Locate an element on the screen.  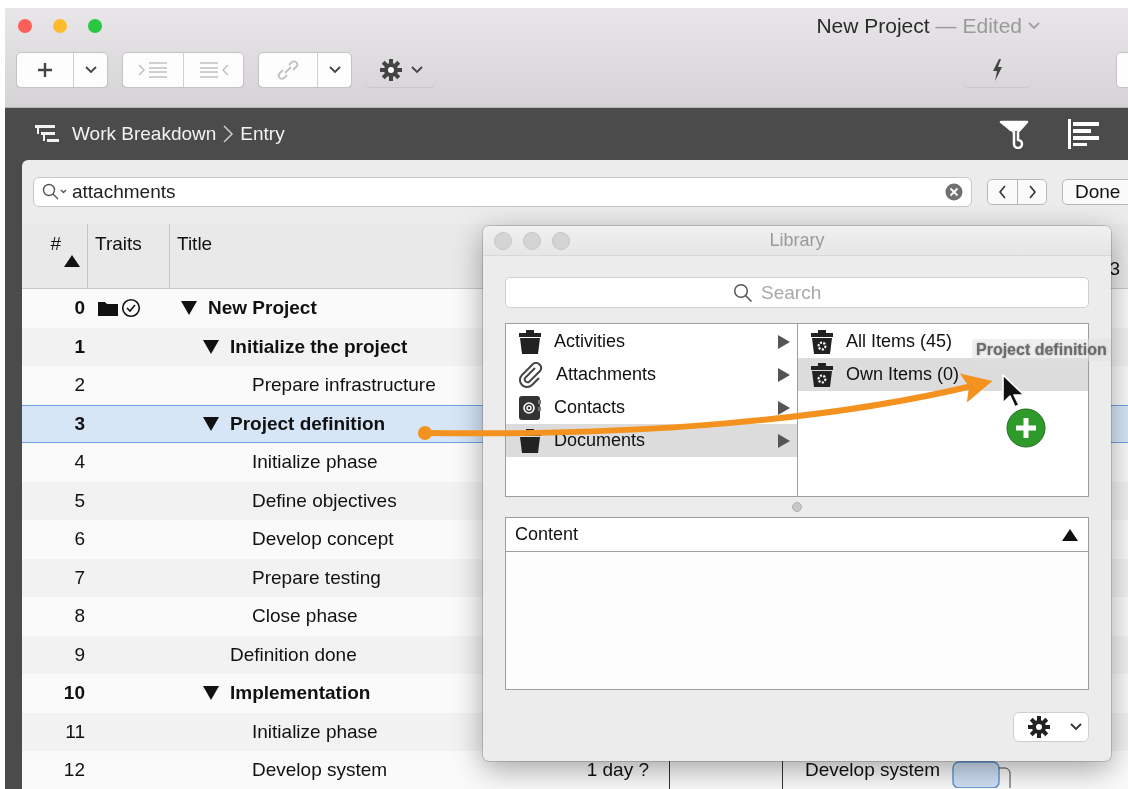
row-number: 0 is located at coordinates (79, 308).